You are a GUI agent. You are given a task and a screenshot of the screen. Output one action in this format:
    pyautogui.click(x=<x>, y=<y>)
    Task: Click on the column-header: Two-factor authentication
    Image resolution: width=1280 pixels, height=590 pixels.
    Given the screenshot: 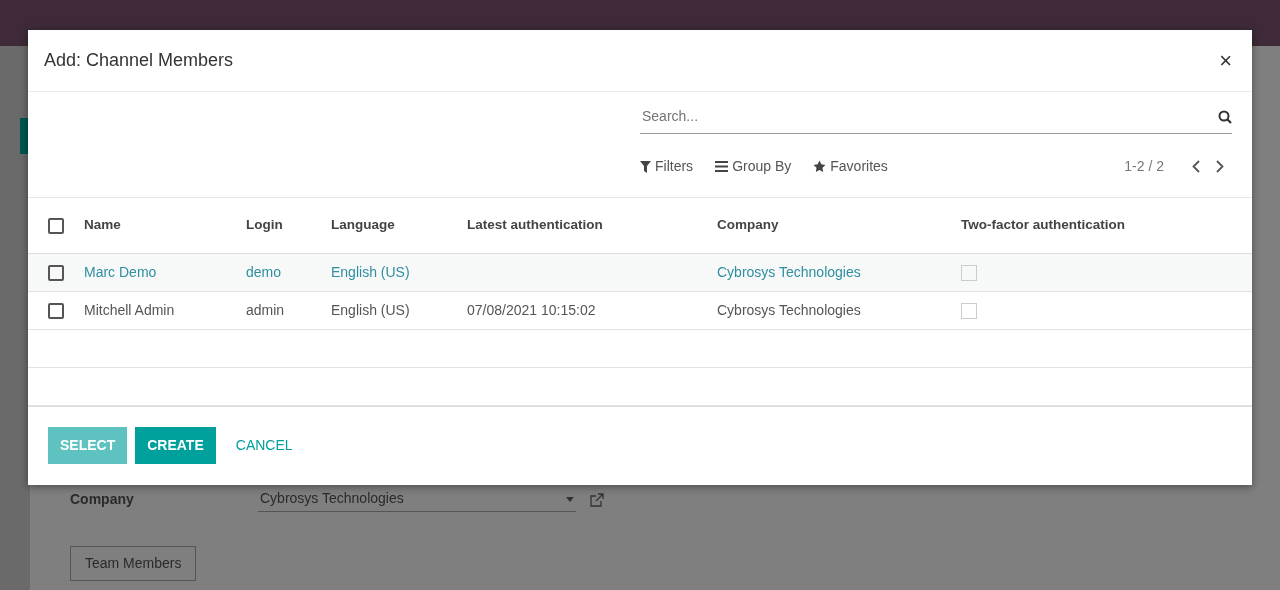 What is the action you would take?
    pyautogui.click(x=1043, y=225)
    